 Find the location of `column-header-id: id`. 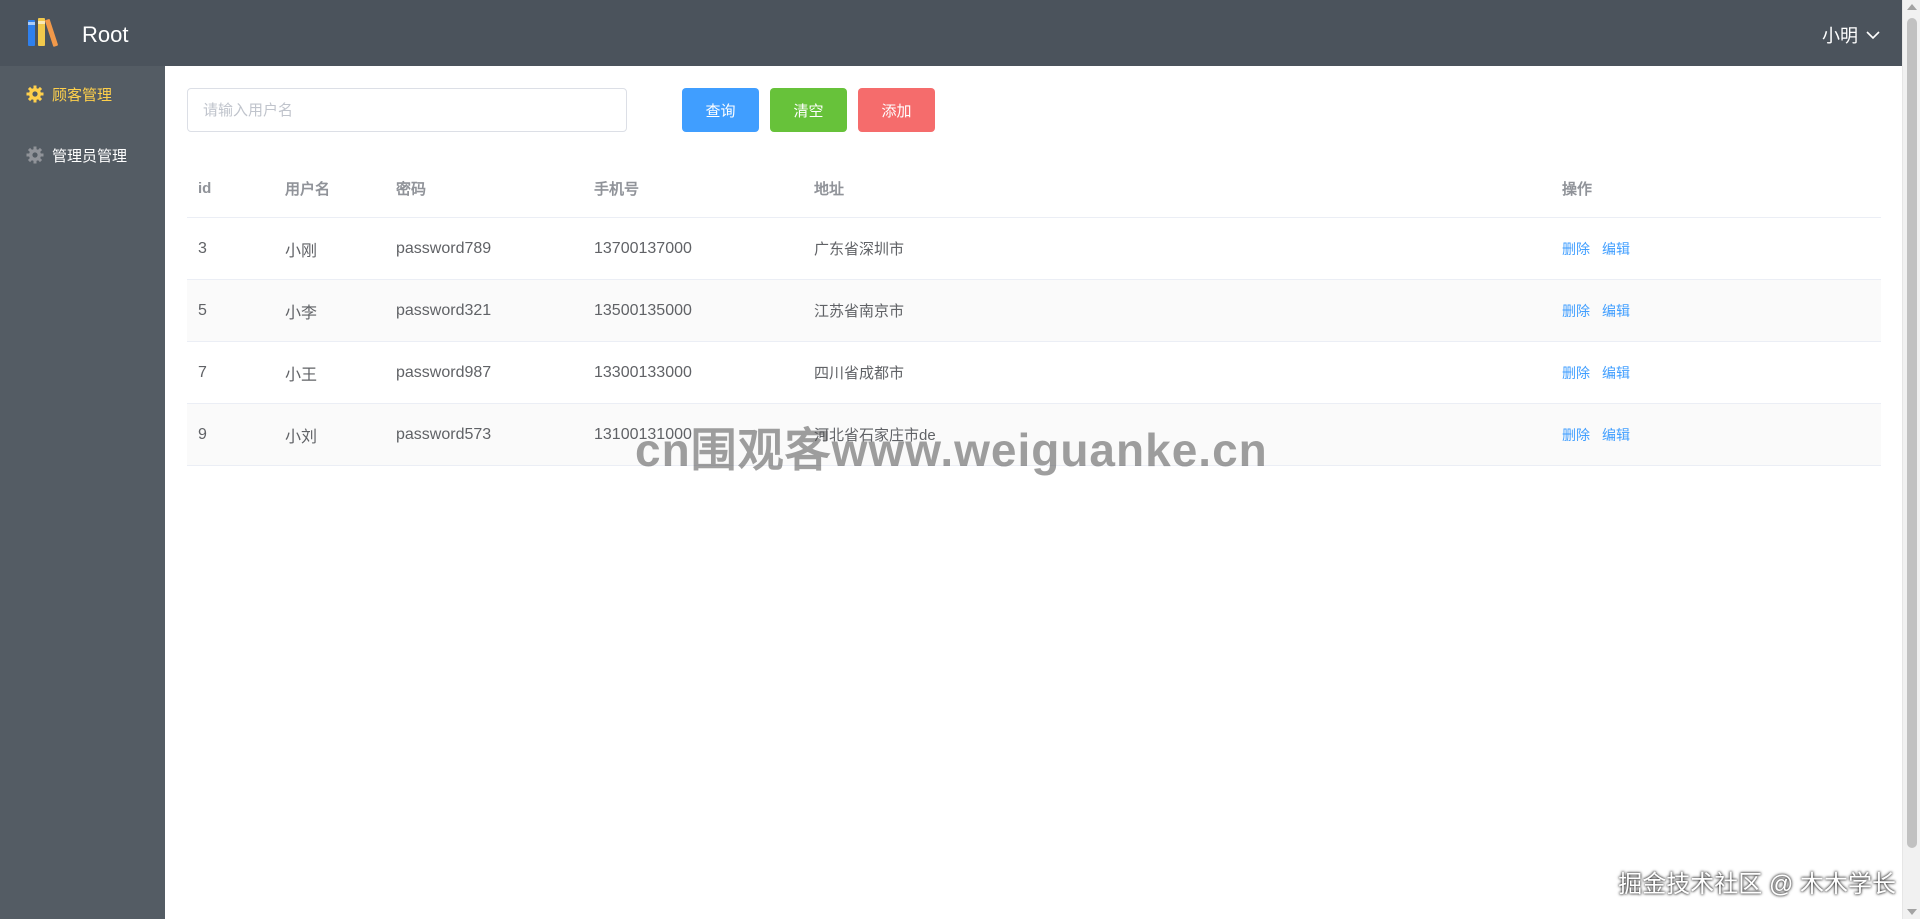

column-header-id: id is located at coordinates (205, 188).